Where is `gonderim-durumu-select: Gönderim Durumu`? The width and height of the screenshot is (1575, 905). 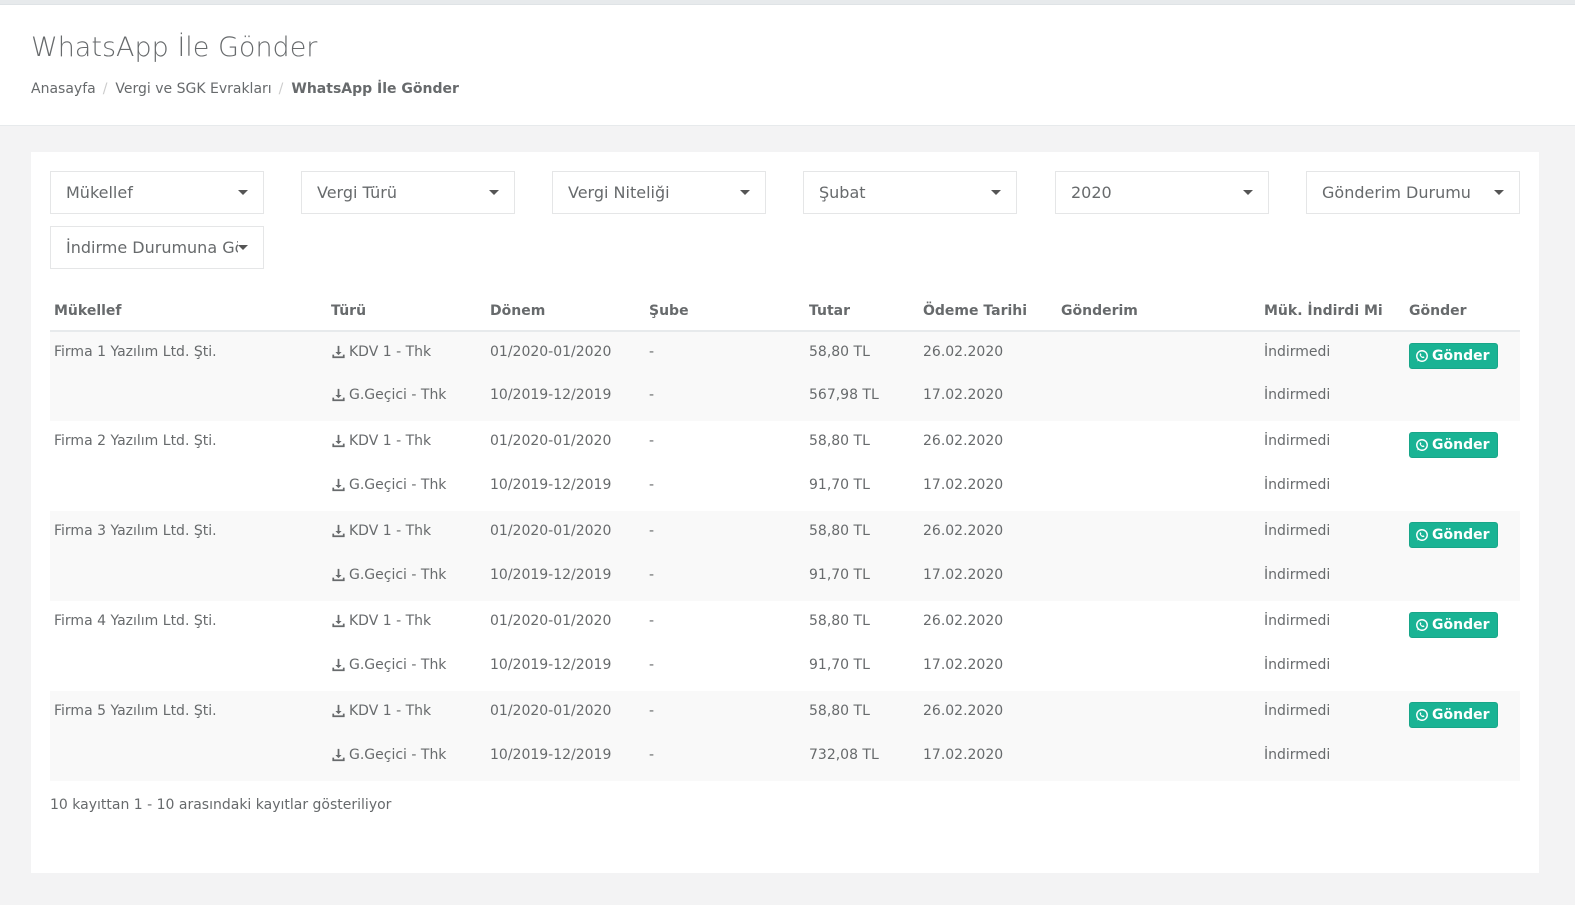 gonderim-durumu-select: Gönderim Durumu is located at coordinates (1413, 192).